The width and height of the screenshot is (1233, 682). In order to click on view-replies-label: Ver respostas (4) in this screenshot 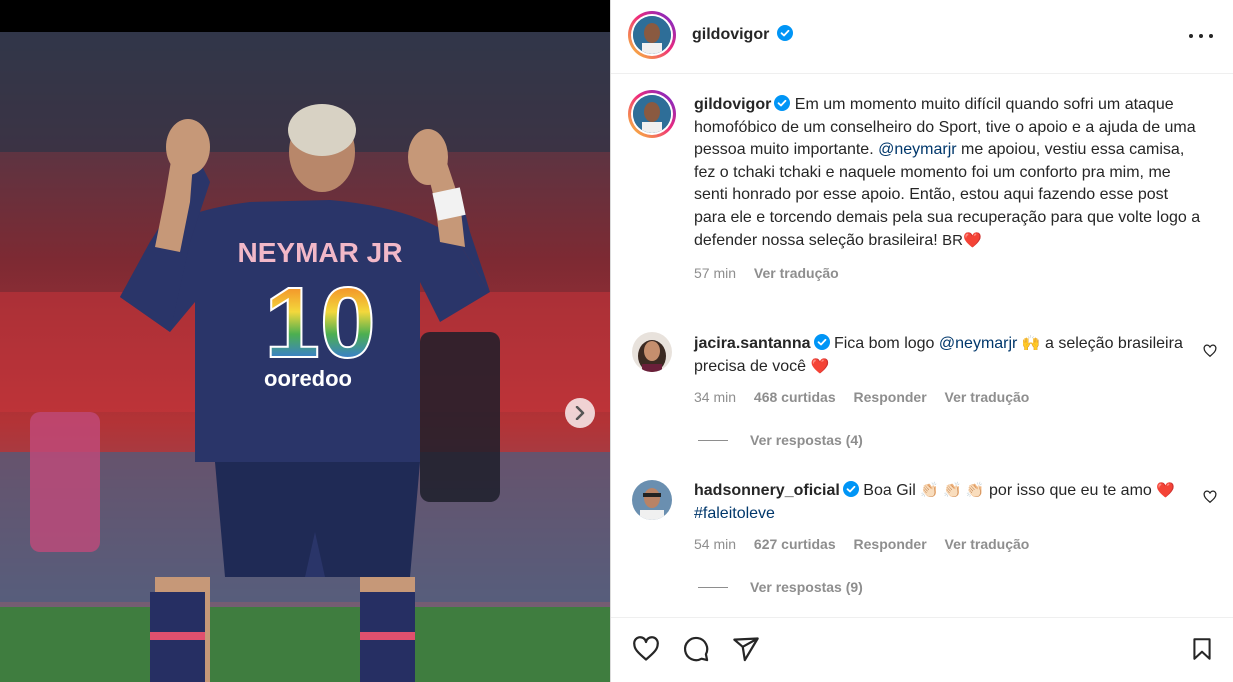, I will do `click(806, 440)`.